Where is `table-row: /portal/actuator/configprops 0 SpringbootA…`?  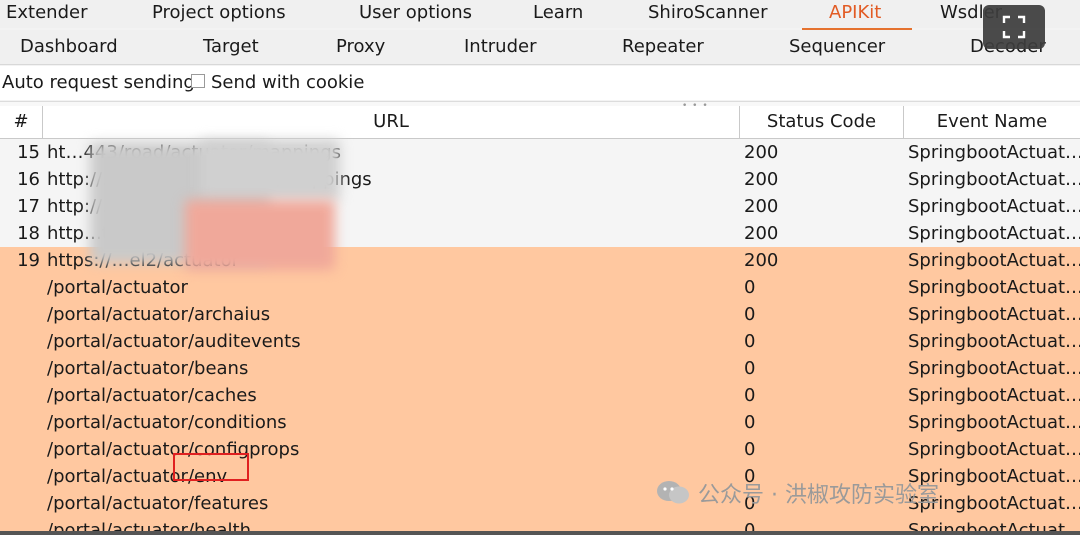
table-row: /portal/actuator/configprops 0 SpringbootA… is located at coordinates (540, 449).